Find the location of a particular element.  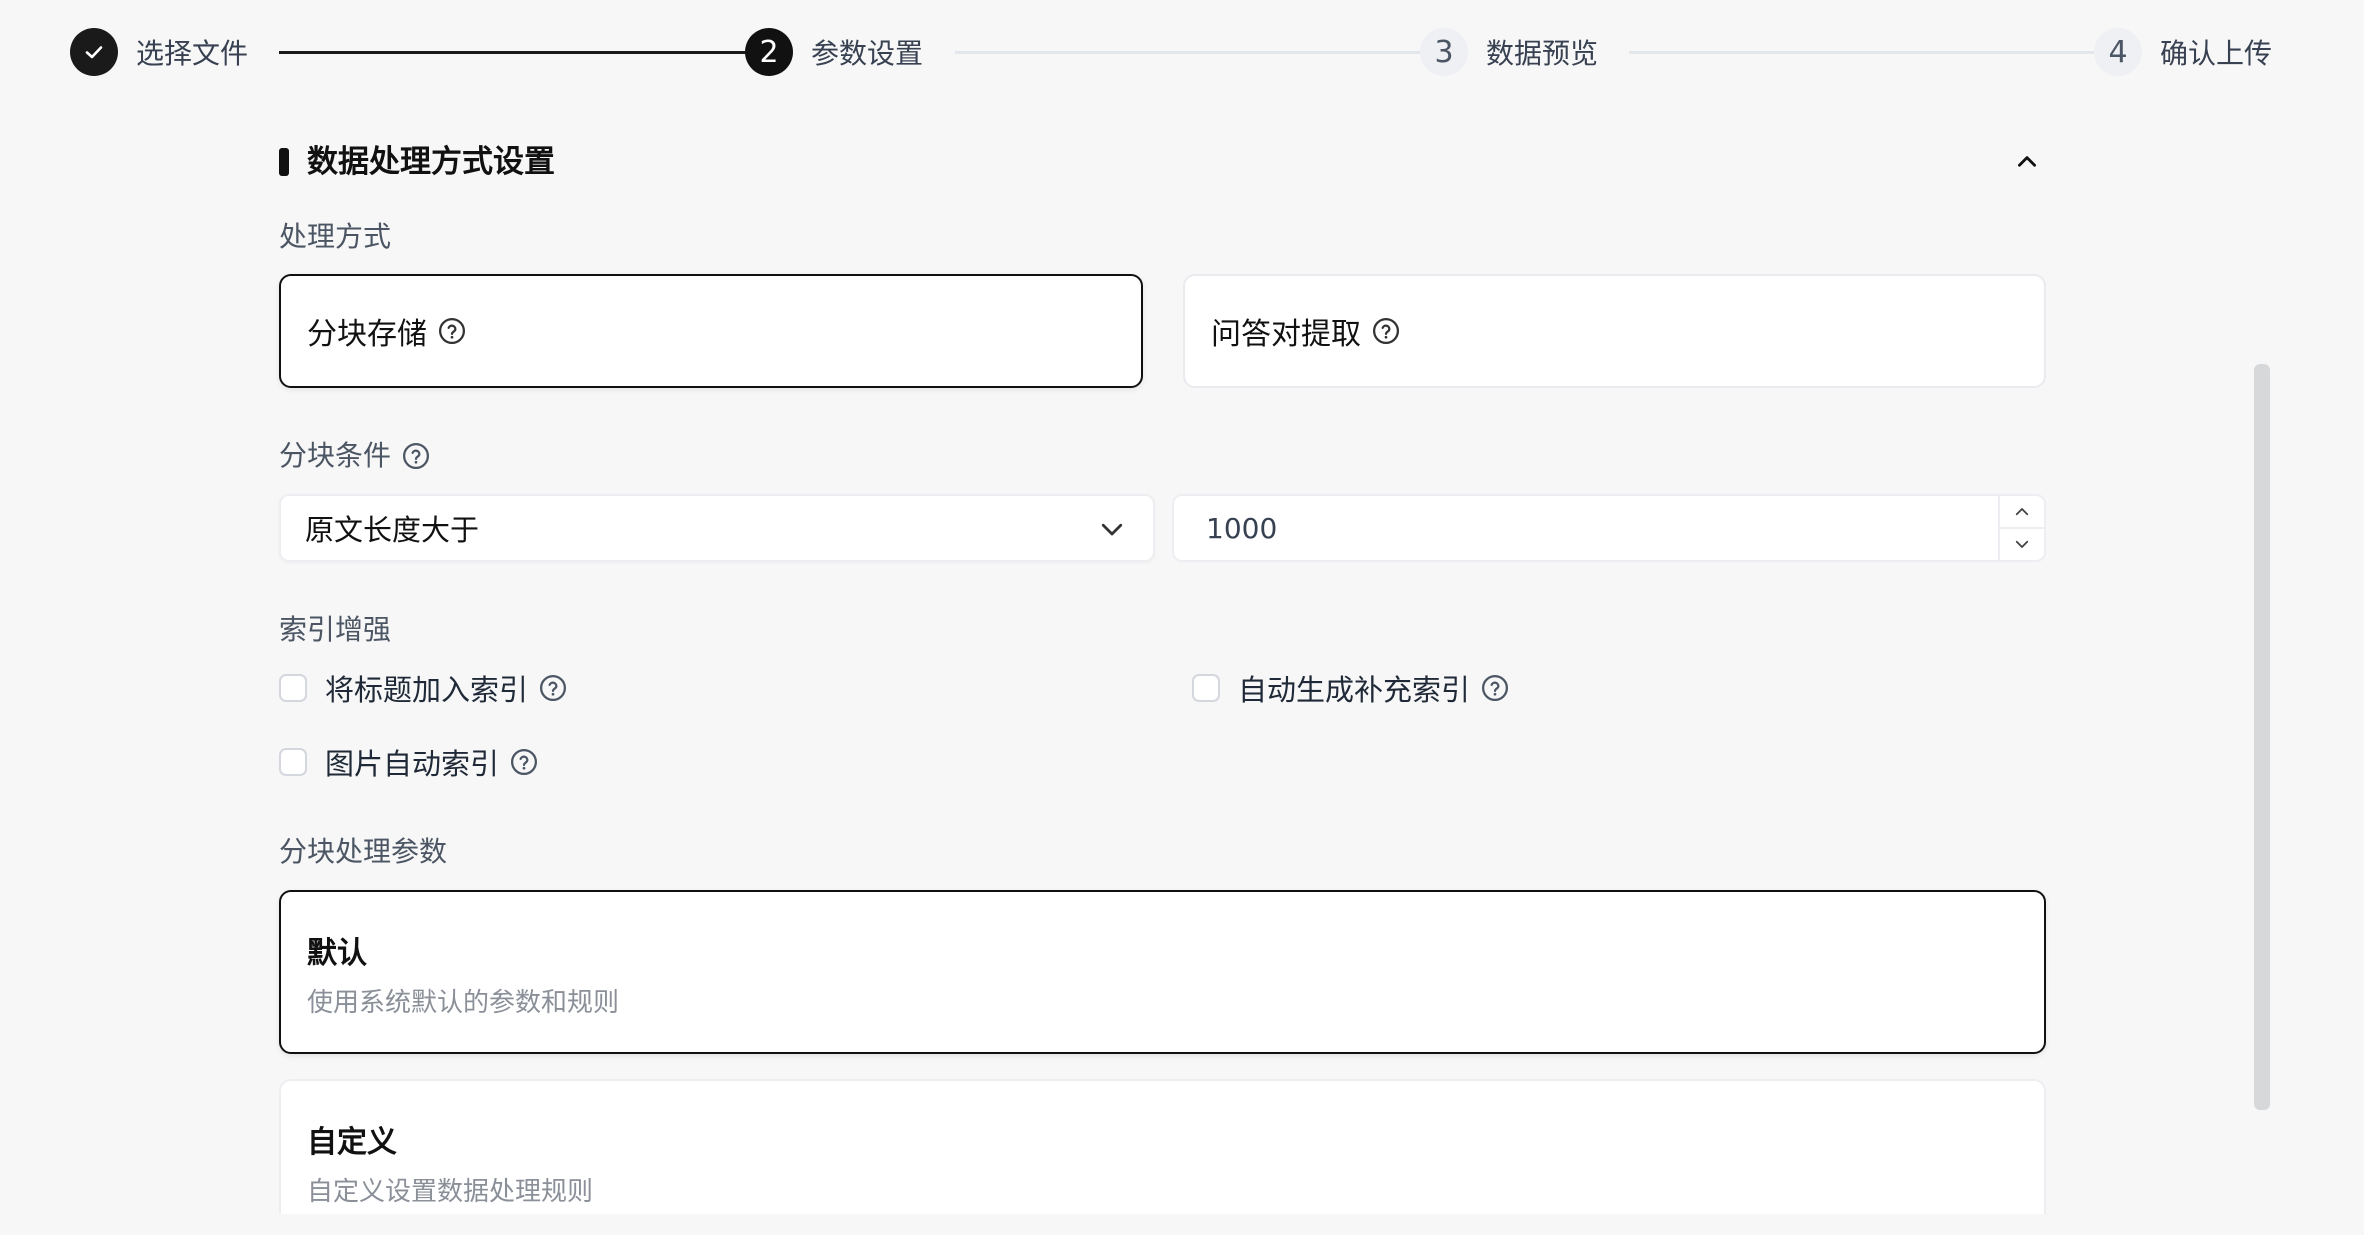

increment-button is located at coordinates (2022, 512).